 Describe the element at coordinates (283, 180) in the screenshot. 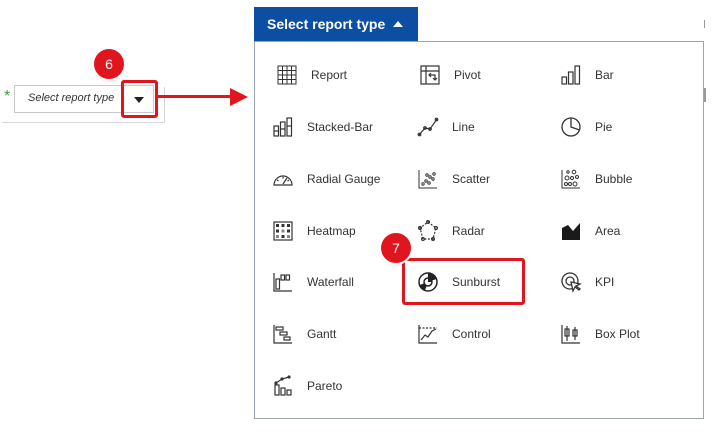

I see `gauge-icon` at that location.